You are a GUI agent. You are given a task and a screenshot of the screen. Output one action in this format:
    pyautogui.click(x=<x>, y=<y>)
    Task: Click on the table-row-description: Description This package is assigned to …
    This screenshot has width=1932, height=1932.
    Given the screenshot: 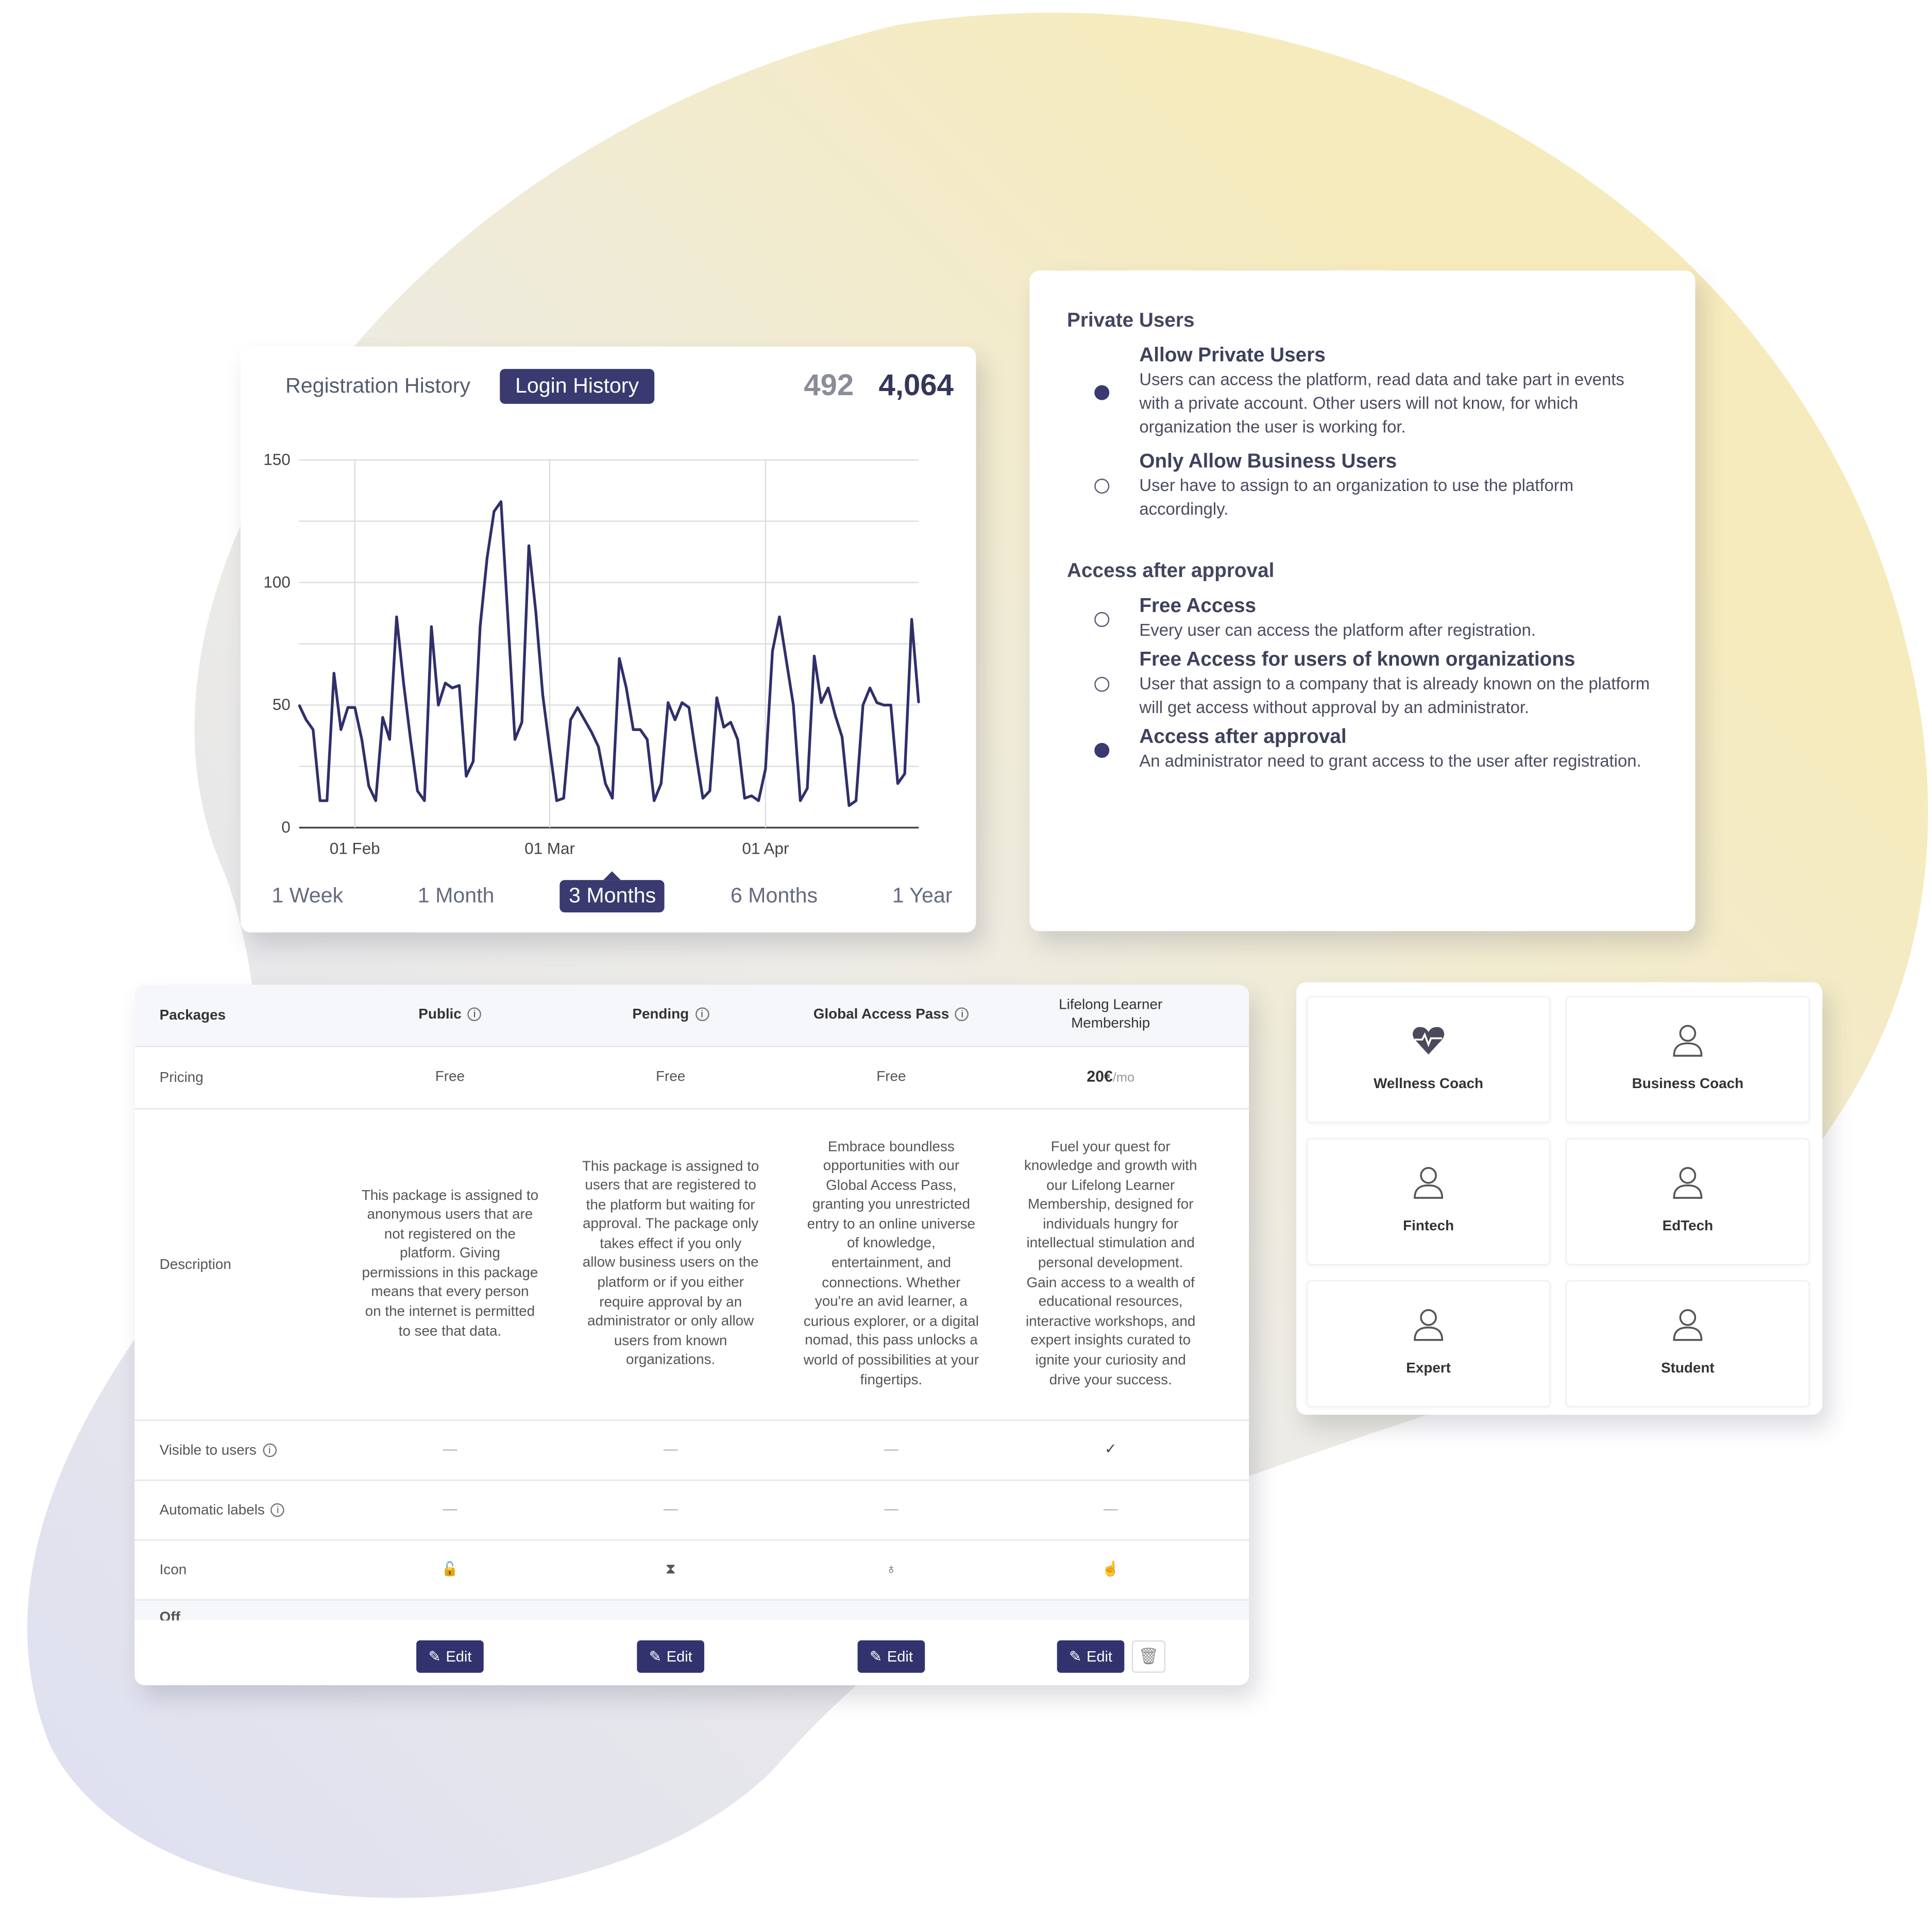 What is the action you would take?
    pyautogui.click(x=691, y=1265)
    